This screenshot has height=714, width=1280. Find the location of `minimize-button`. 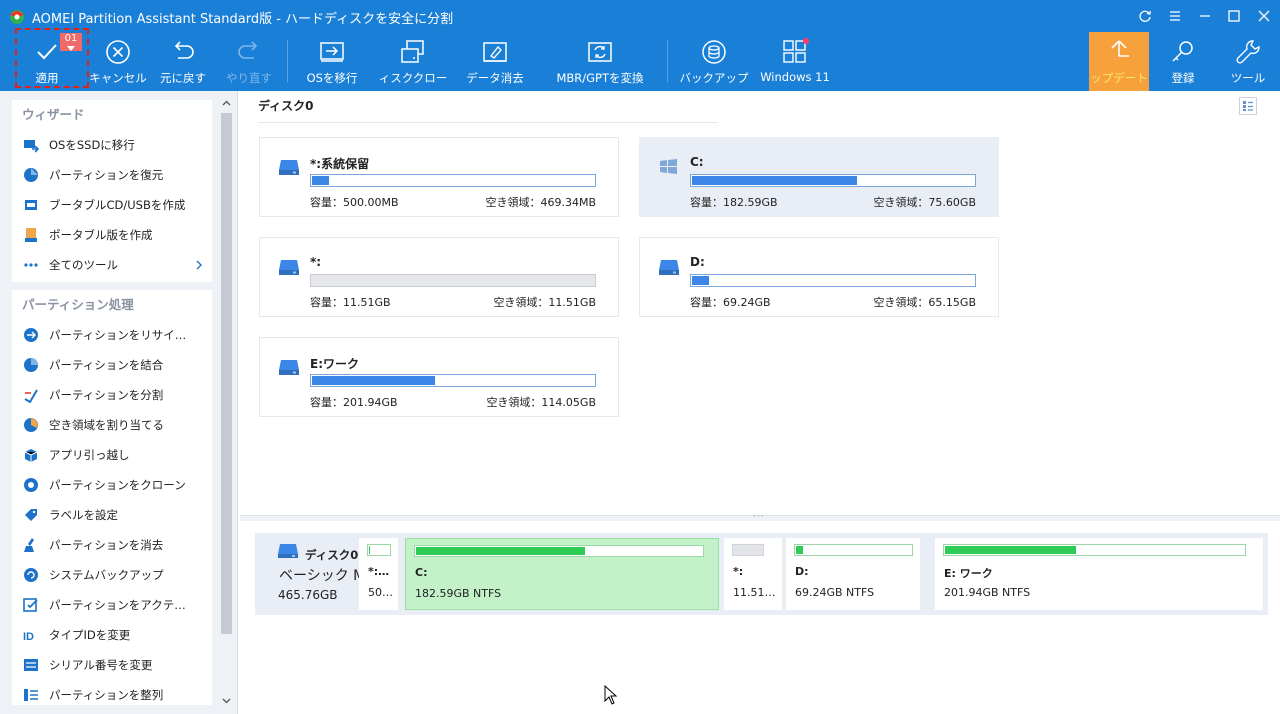

minimize-button is located at coordinates (1205, 16).